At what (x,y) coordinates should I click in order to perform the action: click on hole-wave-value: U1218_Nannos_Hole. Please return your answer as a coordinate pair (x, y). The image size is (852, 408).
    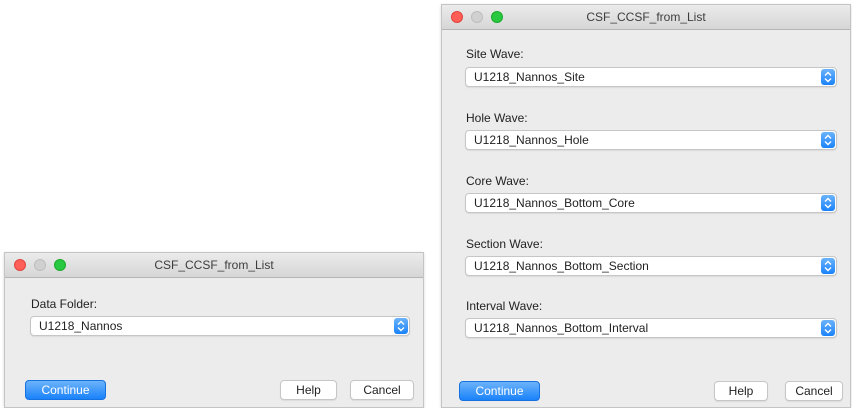
    Looking at the image, I should click on (531, 140).